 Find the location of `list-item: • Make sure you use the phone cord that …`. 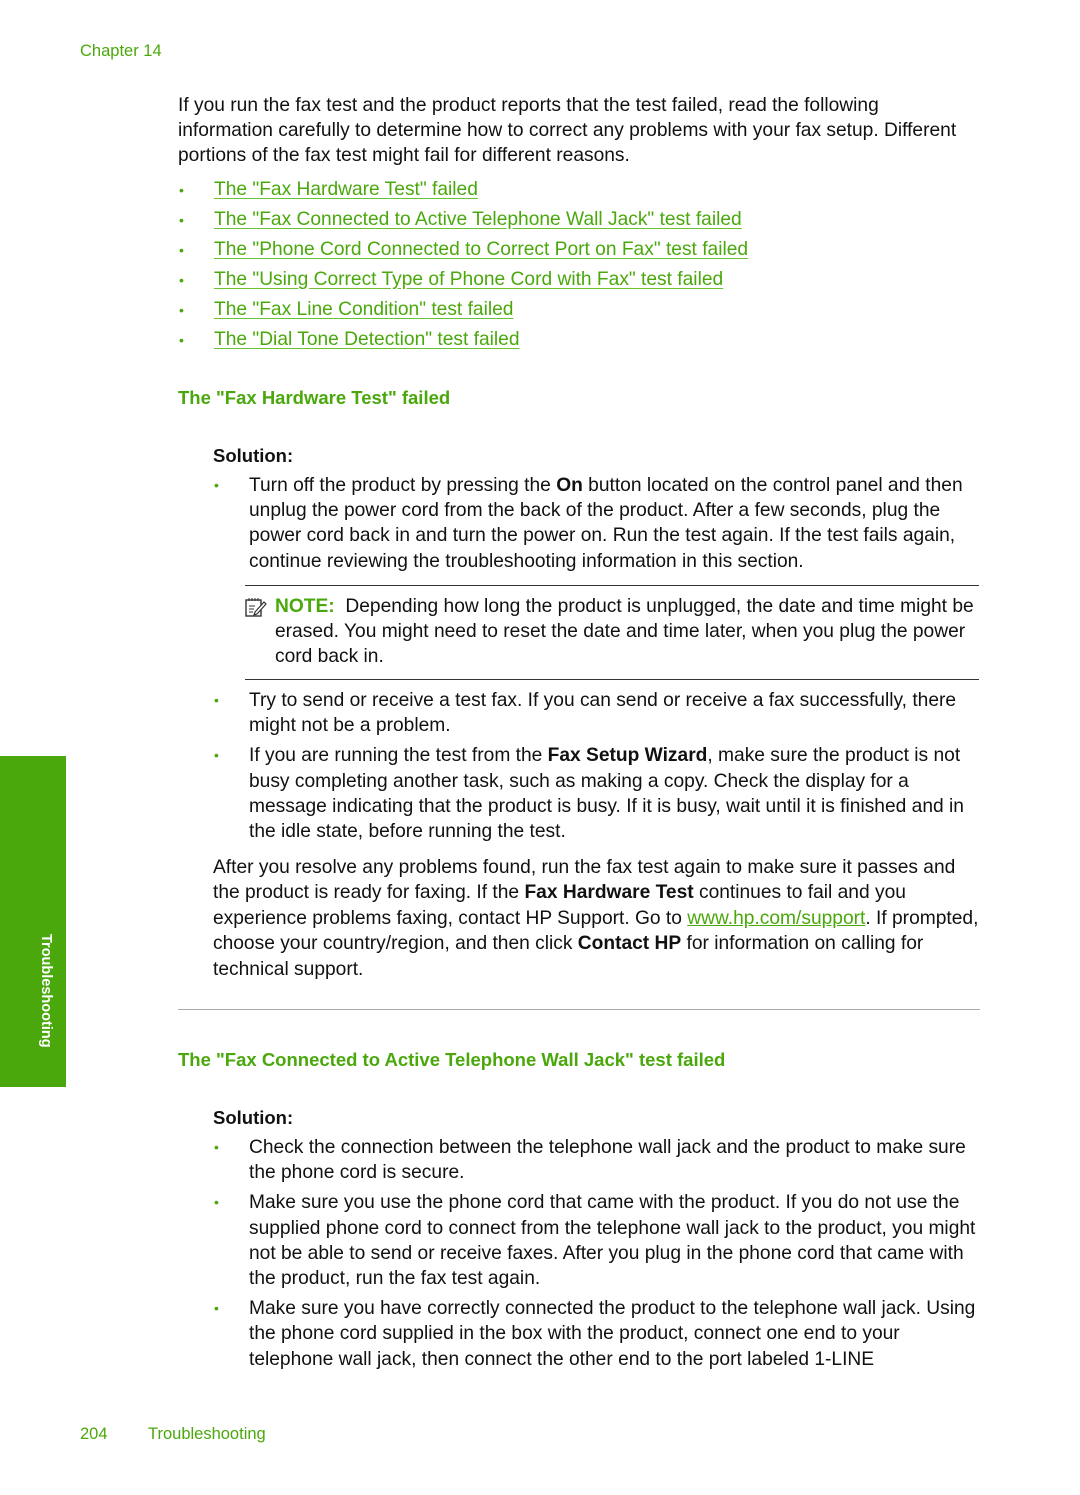

list-item: • Make sure you use the phone cord that … is located at coordinates (598, 1240).